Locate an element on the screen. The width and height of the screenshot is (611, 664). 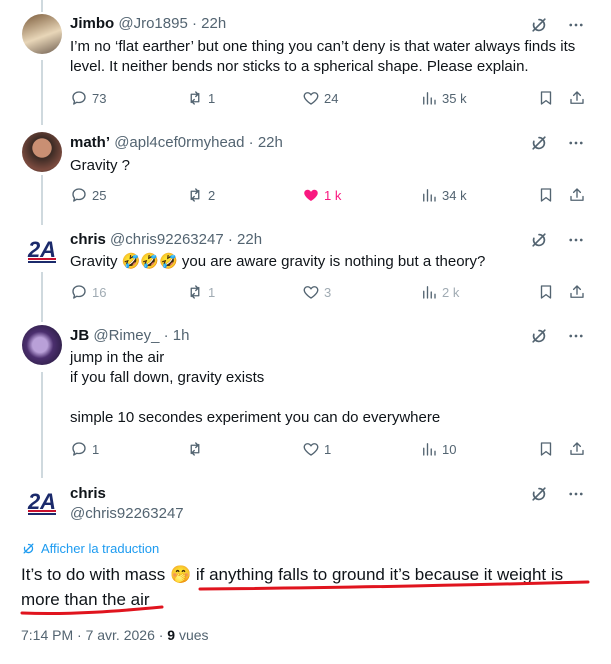
text-line is located at coordinates (327, 398).